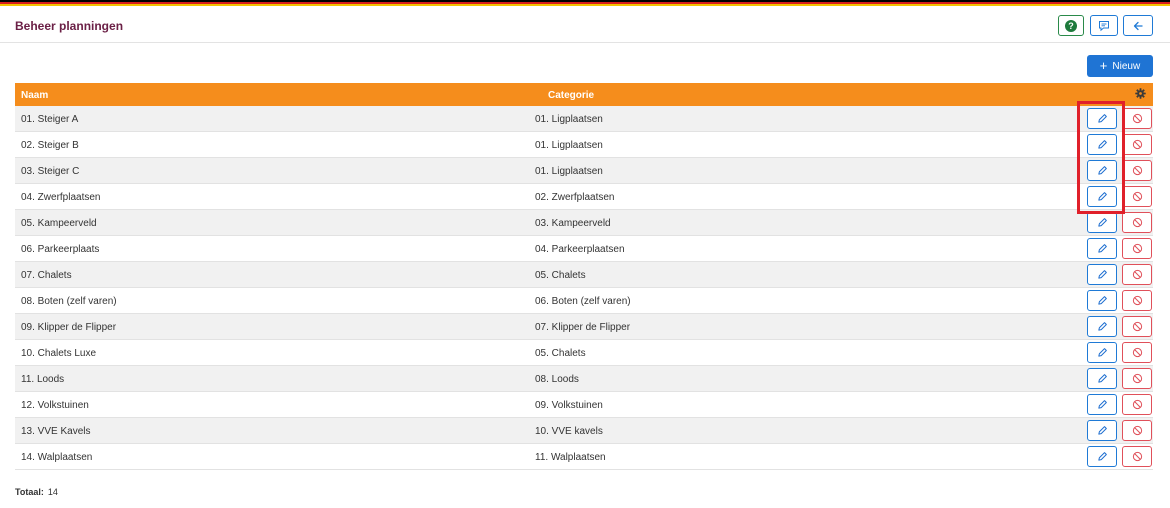 The width and height of the screenshot is (1170, 508). What do you see at coordinates (1126, 66) in the screenshot?
I see `new-button-label: Nieuw` at bounding box center [1126, 66].